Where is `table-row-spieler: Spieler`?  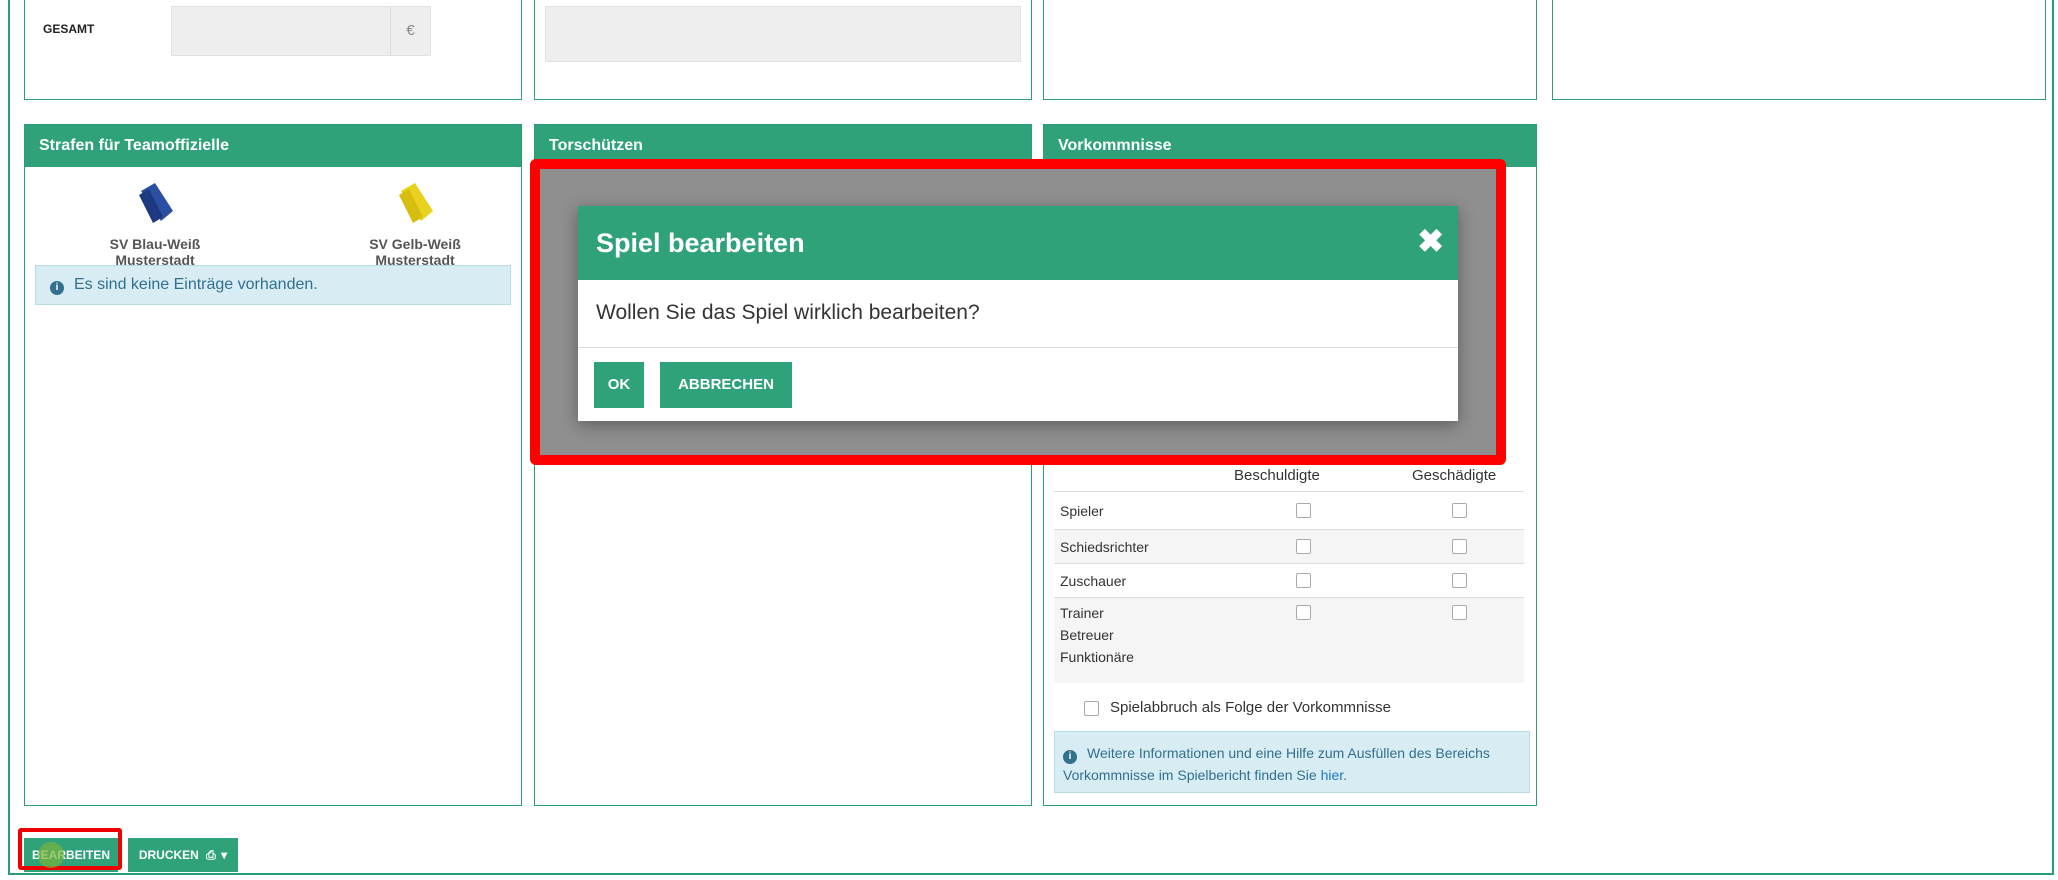
table-row-spieler: Spieler is located at coordinates (1289, 510).